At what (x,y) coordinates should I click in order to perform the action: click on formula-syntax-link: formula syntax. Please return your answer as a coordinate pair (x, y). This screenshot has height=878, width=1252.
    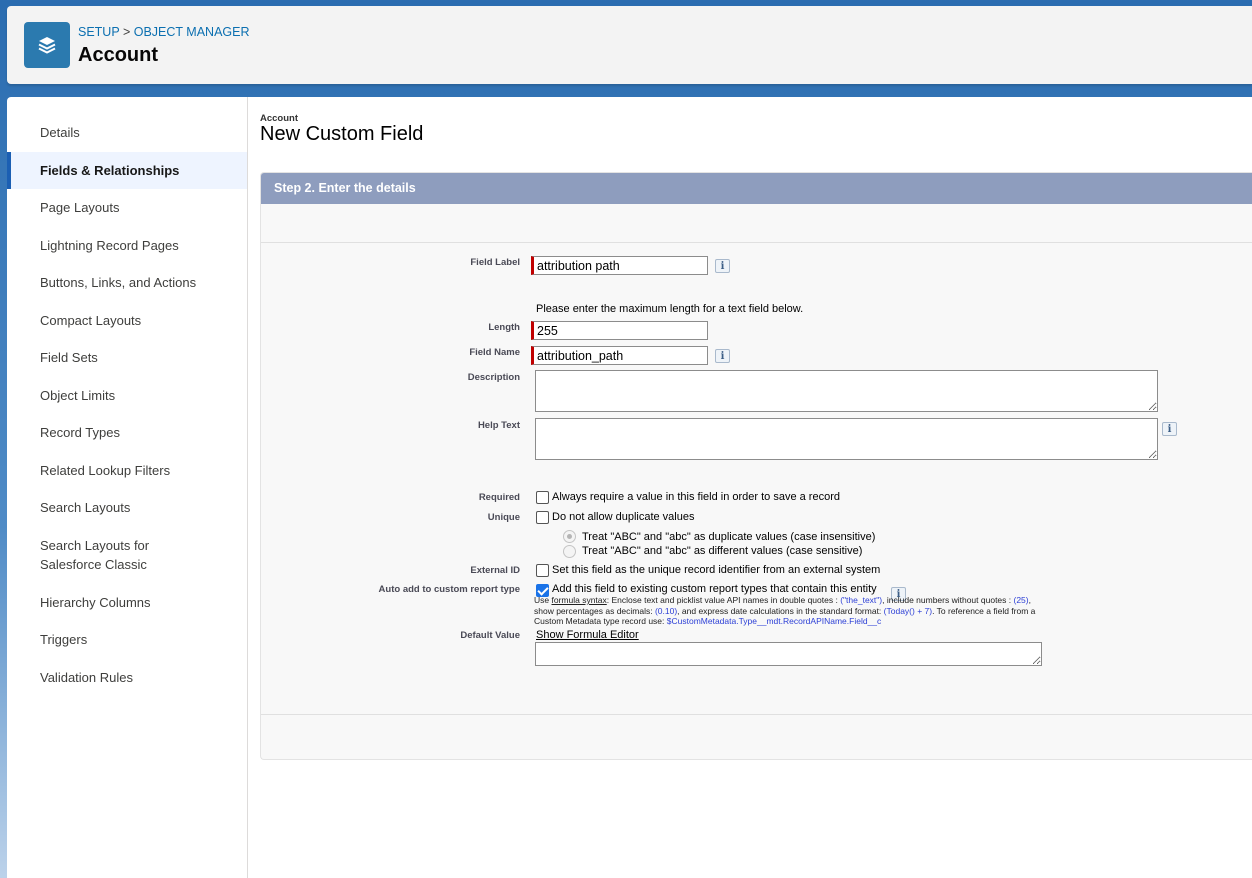
    Looking at the image, I should click on (578, 600).